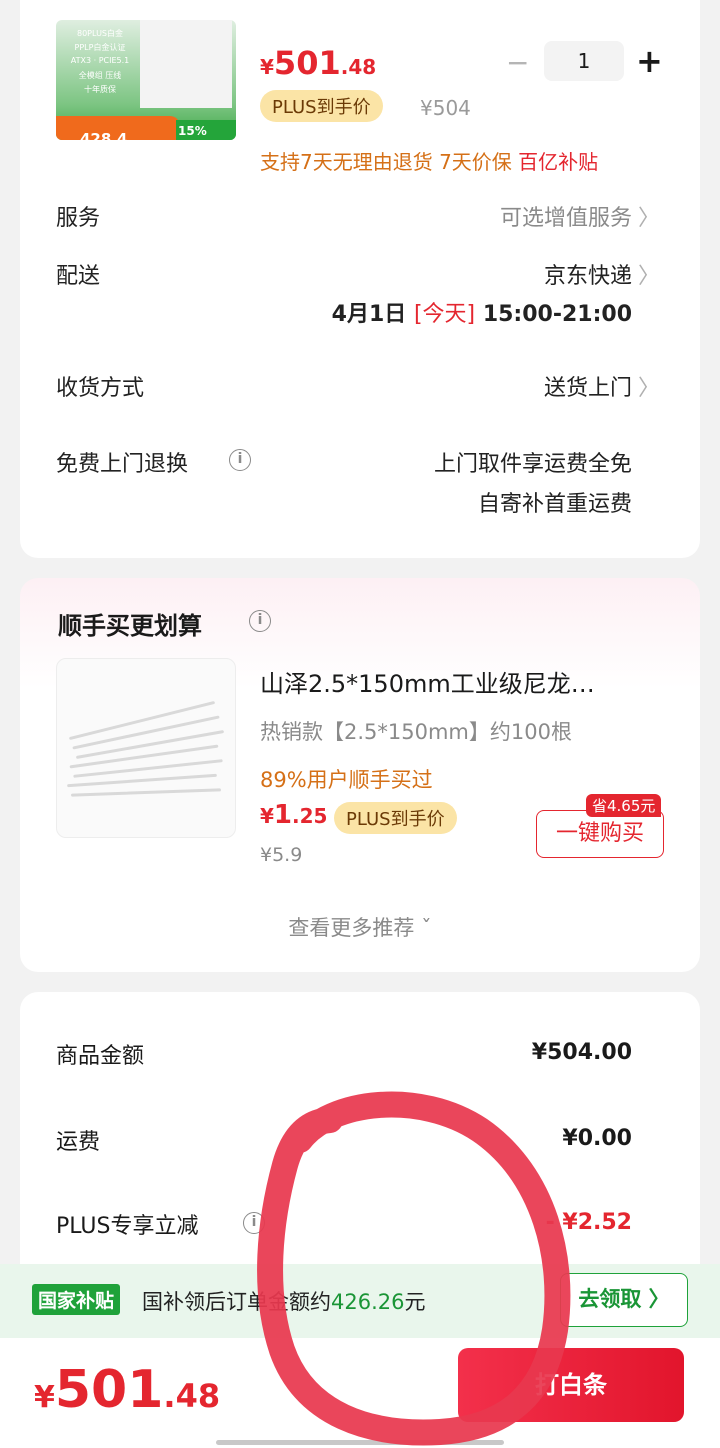 This screenshot has width=720, height=1448. Describe the element at coordinates (100, 47) in the screenshot. I see `thumb-line: PPLP白金认证` at that location.